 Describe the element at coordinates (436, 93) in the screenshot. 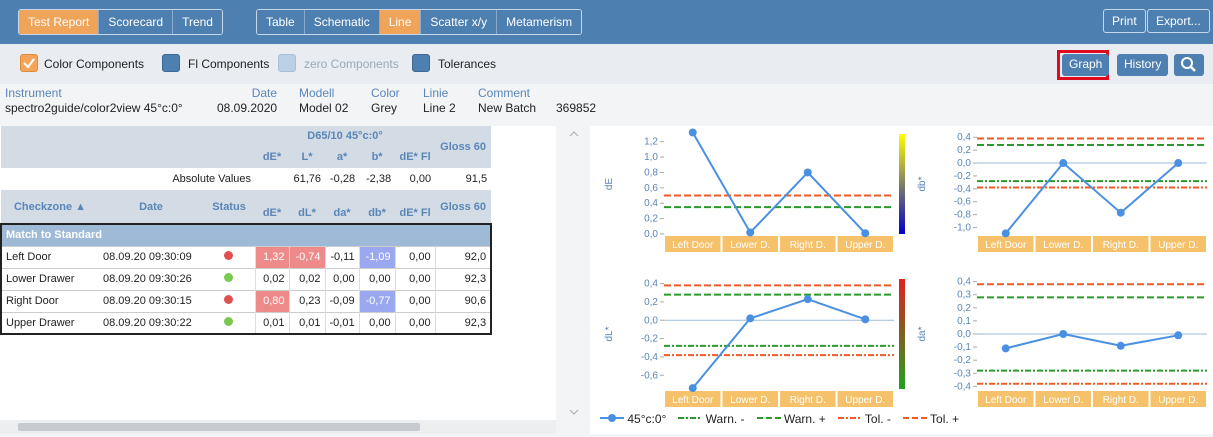

I see `linie-label: Linie` at that location.